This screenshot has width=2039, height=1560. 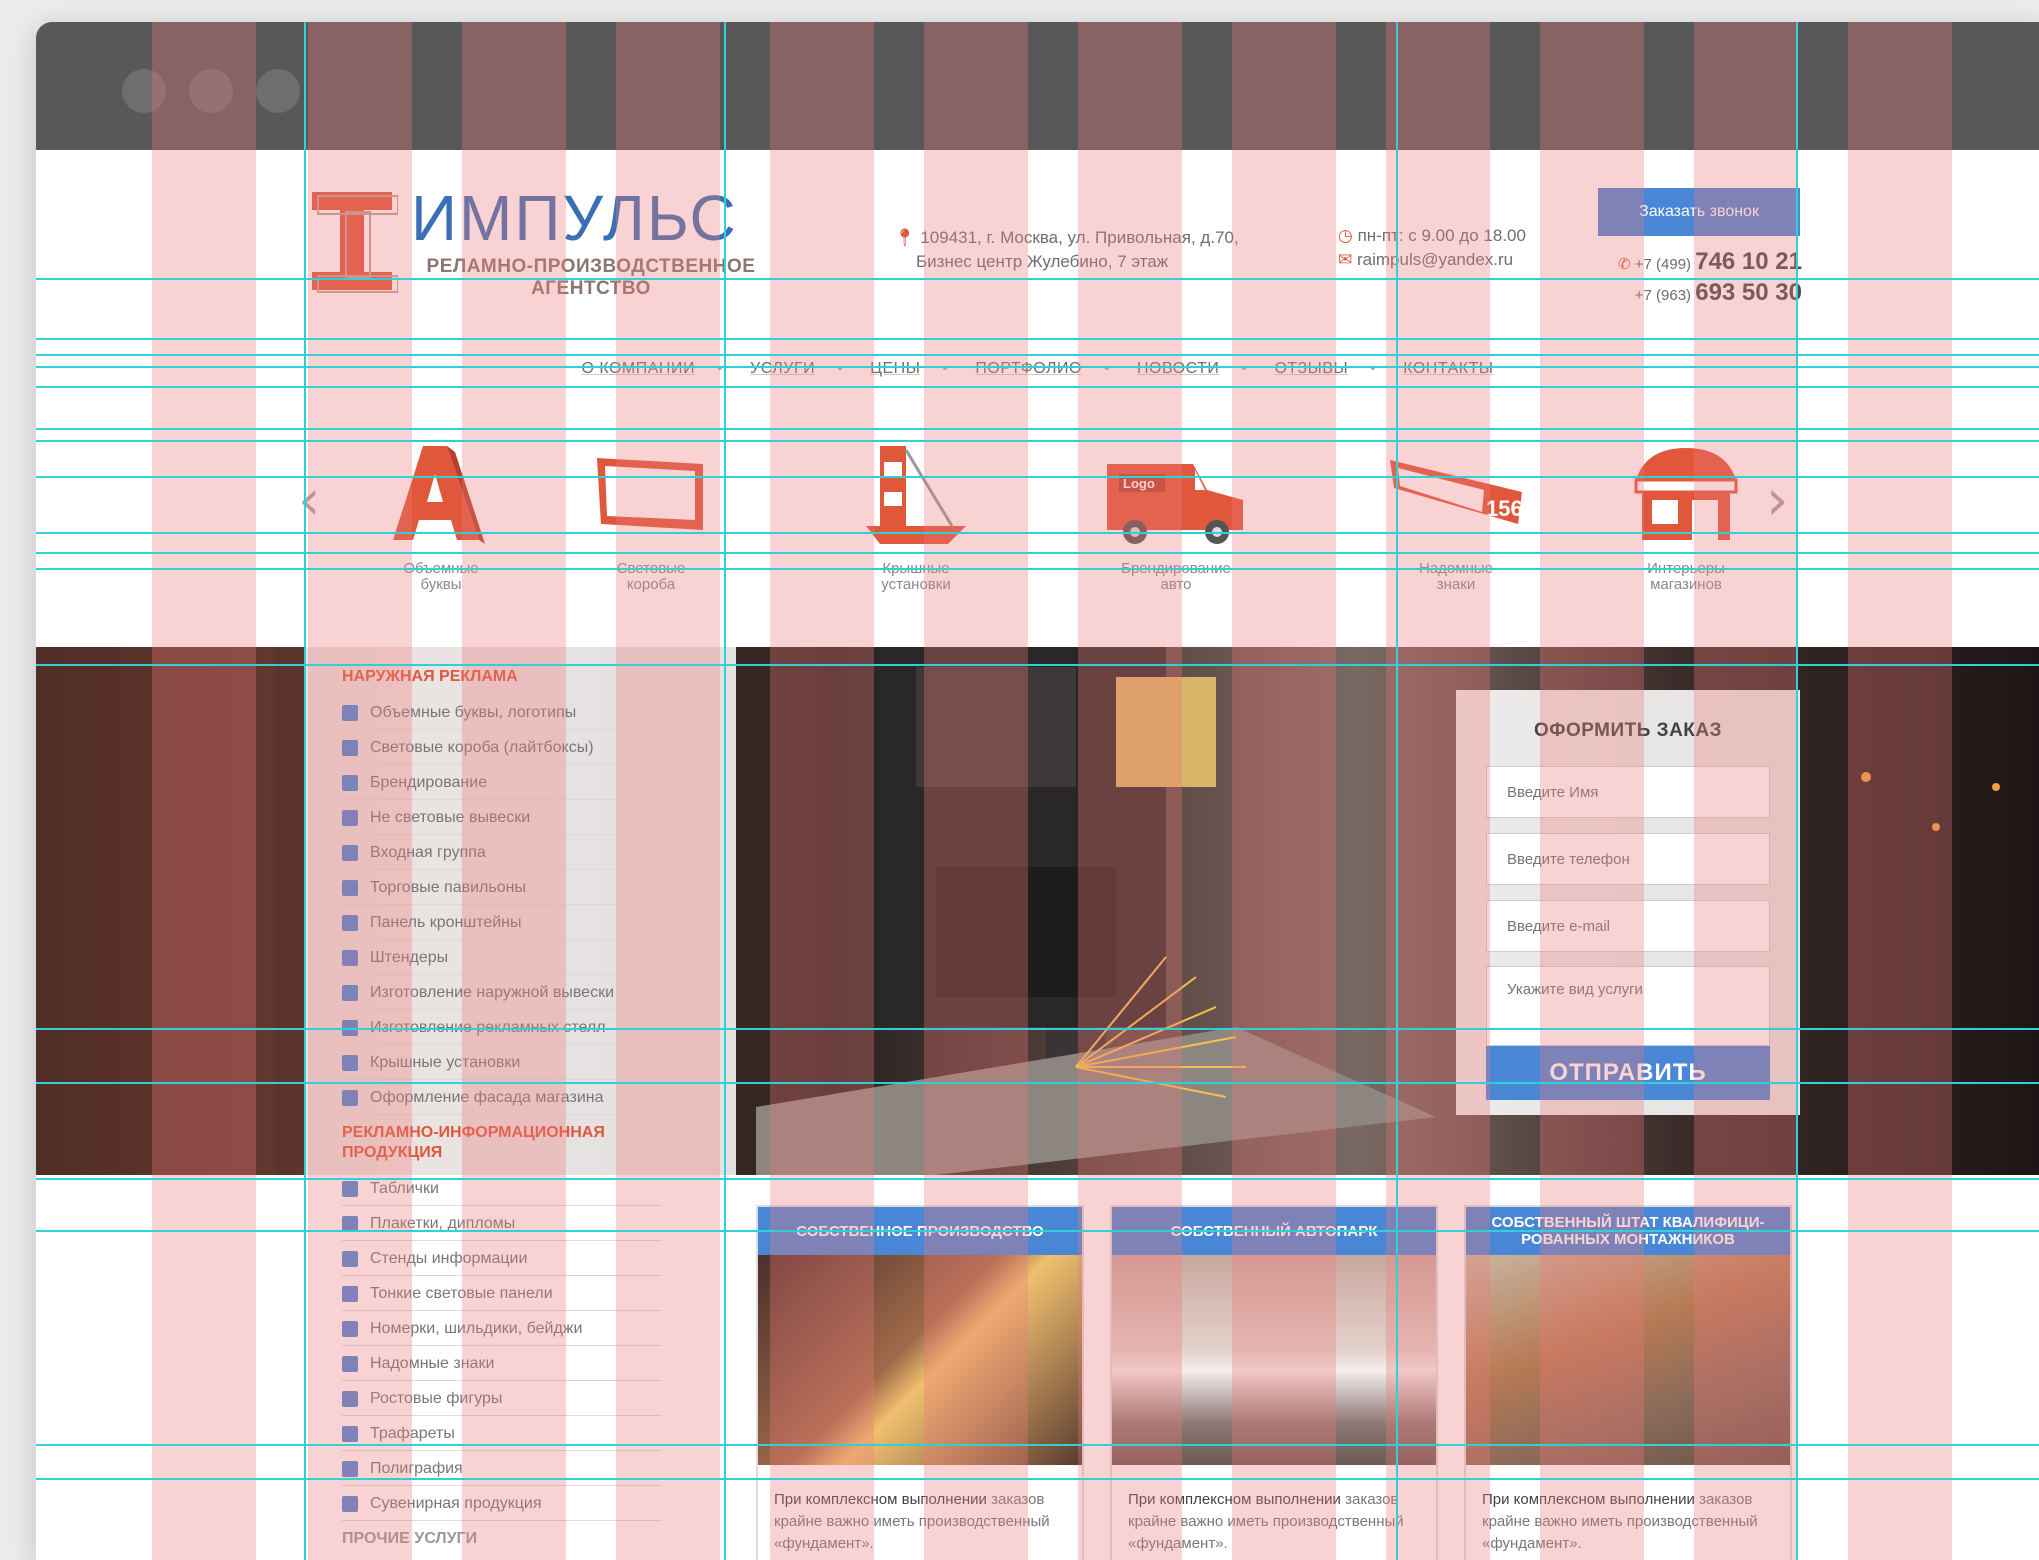 What do you see at coordinates (1628, 1073) in the screenshot?
I see `submit-order-button: ОТПРАВИТЬ` at bounding box center [1628, 1073].